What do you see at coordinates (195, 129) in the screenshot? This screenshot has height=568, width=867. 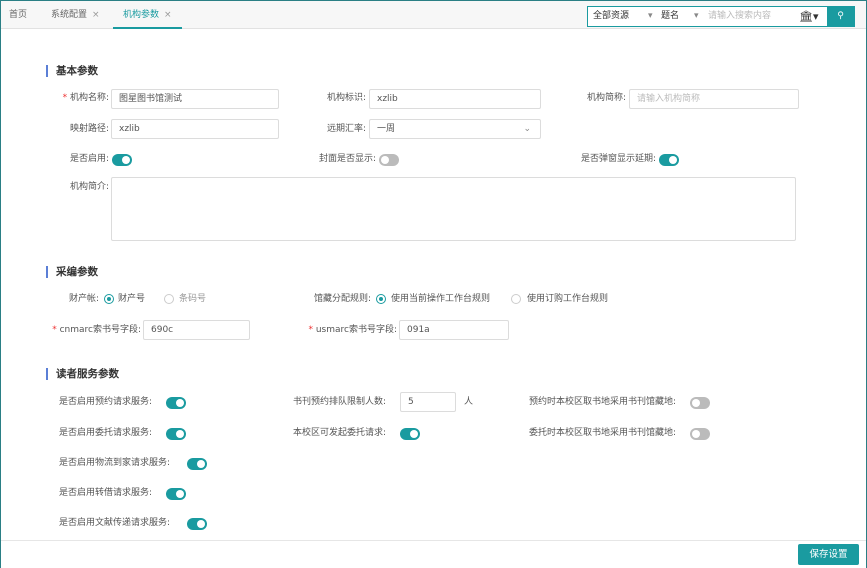 I see `path-input: xzlib` at bounding box center [195, 129].